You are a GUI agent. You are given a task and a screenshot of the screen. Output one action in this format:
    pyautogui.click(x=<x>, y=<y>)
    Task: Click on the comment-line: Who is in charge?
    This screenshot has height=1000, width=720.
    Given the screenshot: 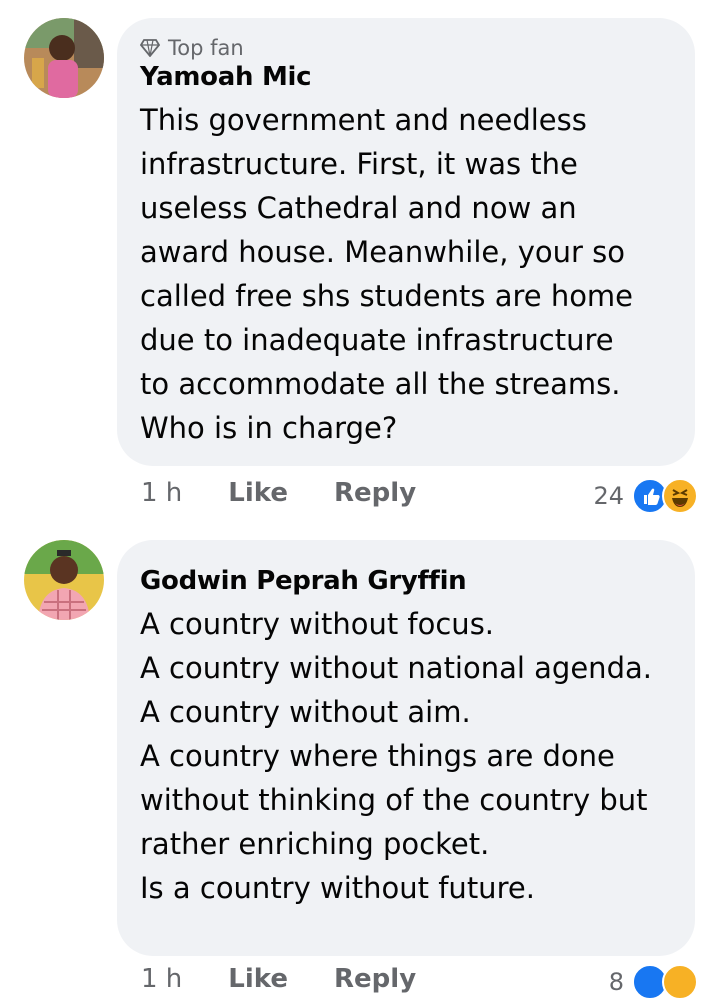 What is the action you would take?
    pyautogui.click(x=269, y=428)
    